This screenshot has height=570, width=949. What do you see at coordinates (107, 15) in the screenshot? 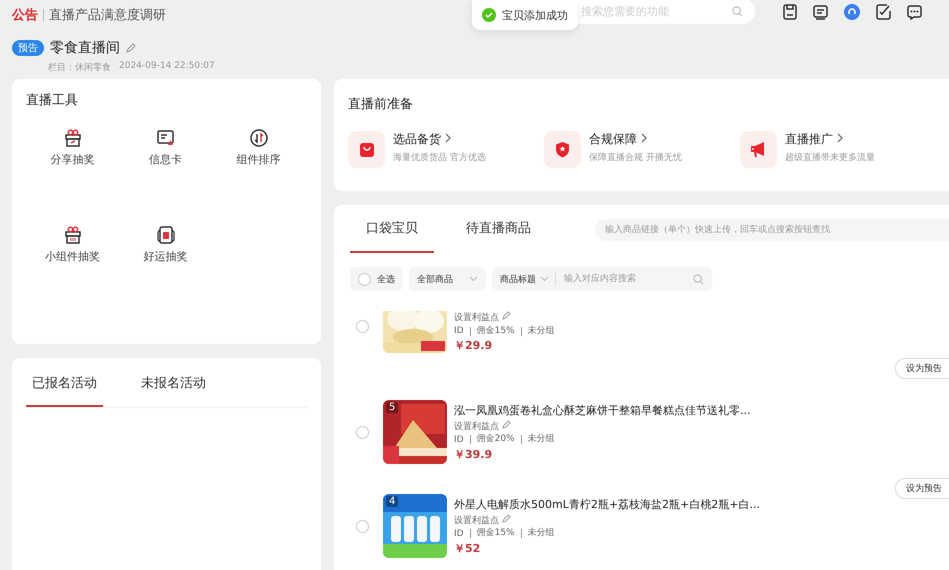
I see `notice-text: 直播产品满意度调研` at bounding box center [107, 15].